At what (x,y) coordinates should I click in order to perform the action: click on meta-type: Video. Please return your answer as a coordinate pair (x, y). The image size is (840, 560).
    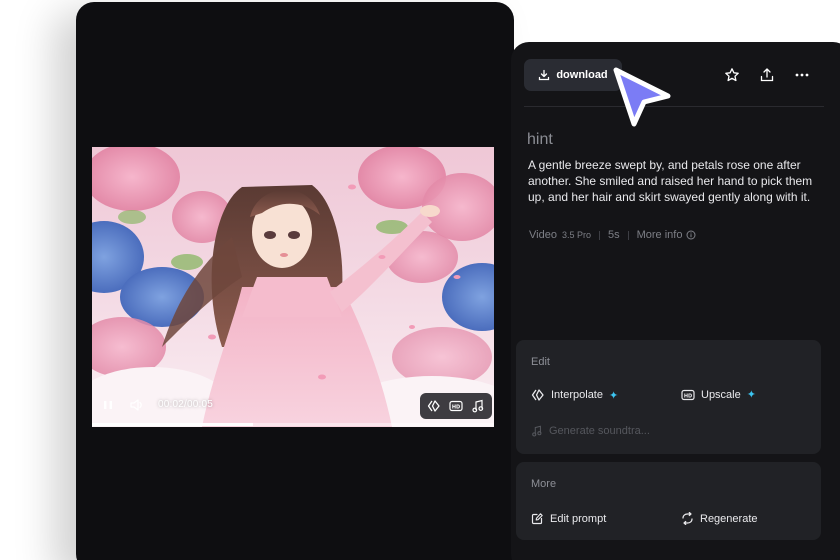
    Looking at the image, I should click on (543, 235).